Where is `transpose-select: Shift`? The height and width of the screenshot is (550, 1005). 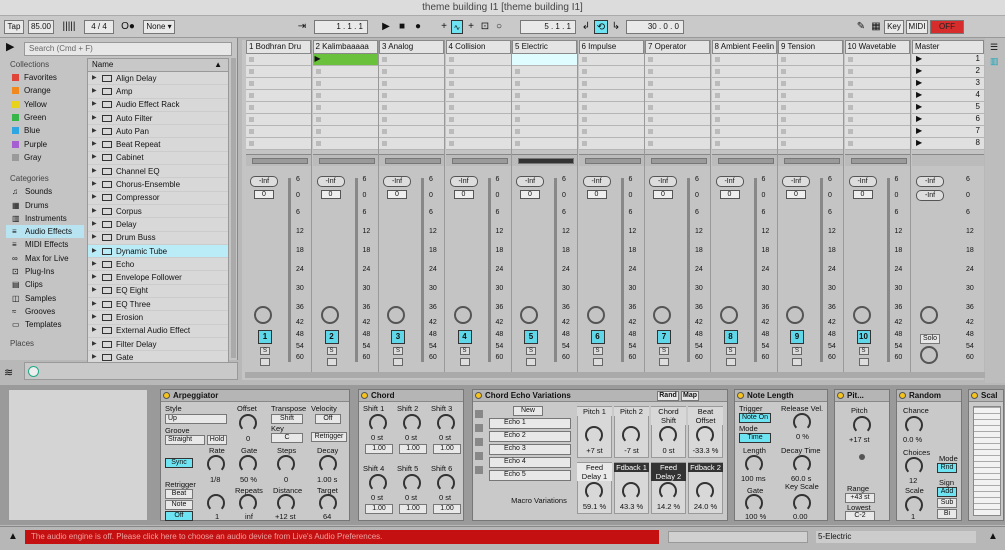 transpose-select: Shift is located at coordinates (287, 419).